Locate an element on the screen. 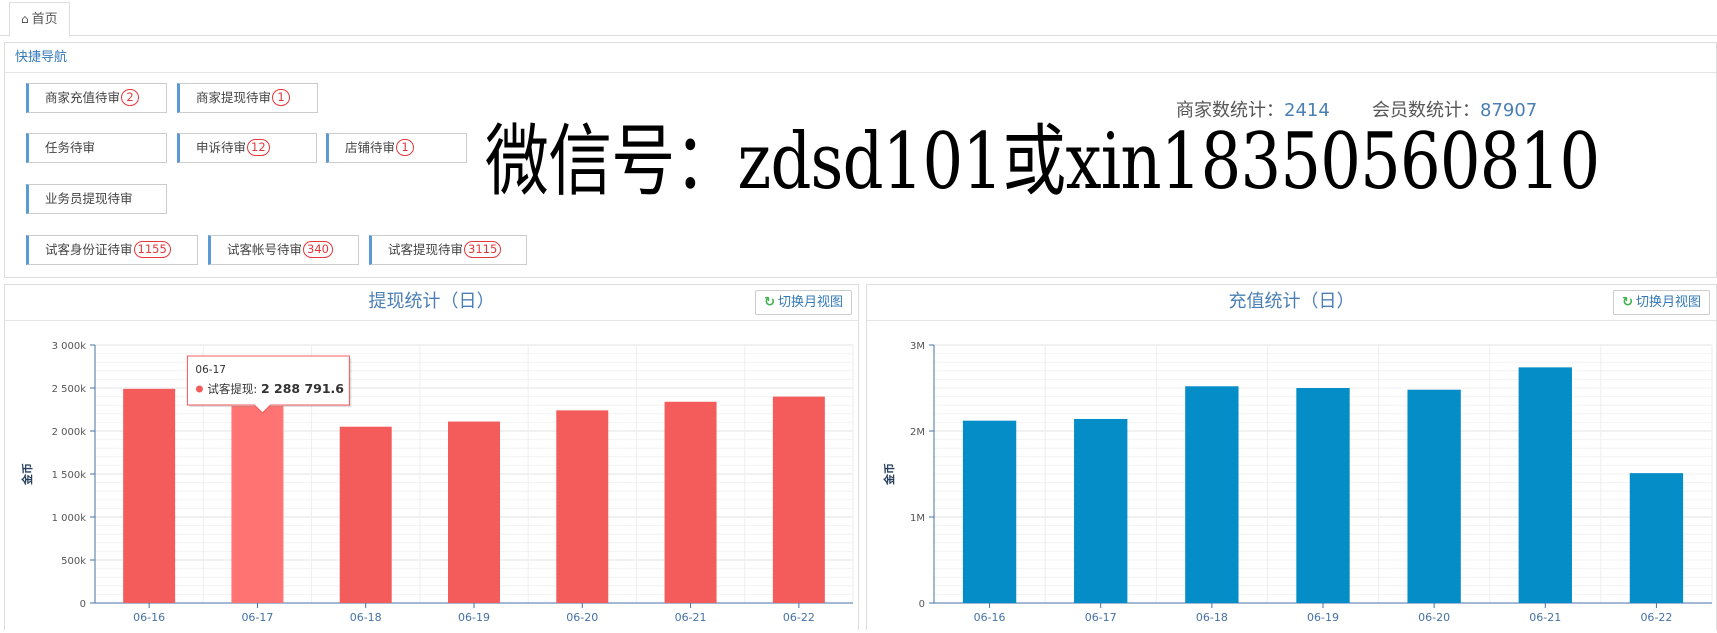 The image size is (1717, 633). y-tick-label: 3 000k is located at coordinates (69, 346).